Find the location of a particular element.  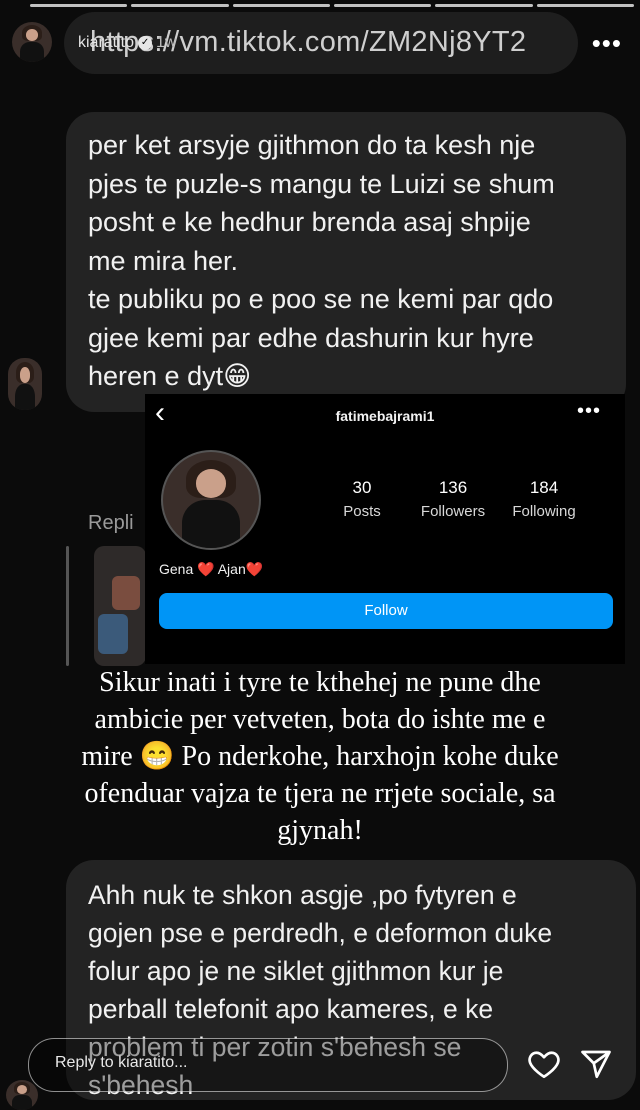

reply-label: Repli is located at coordinates (111, 523).